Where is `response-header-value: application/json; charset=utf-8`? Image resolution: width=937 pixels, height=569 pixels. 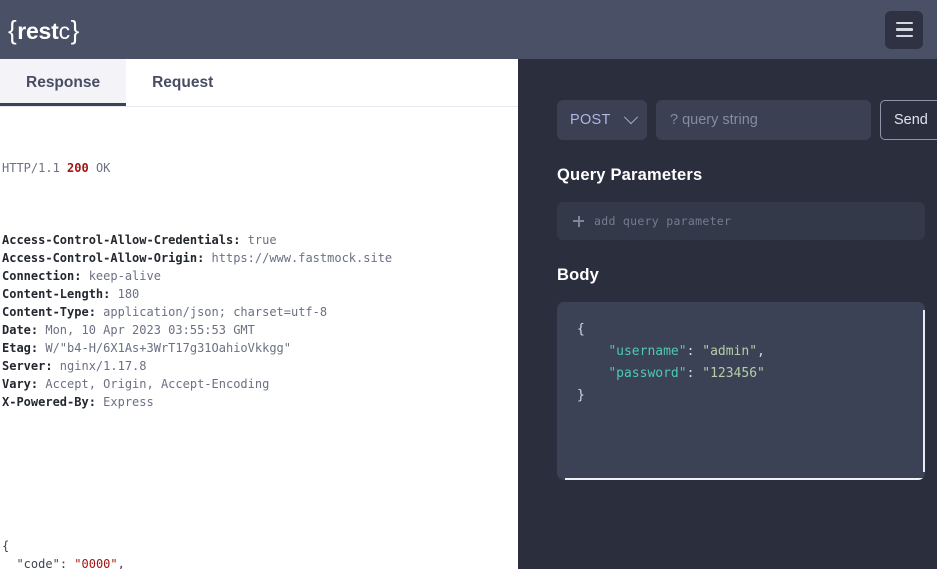
response-header-value: application/json; charset=utf-8 is located at coordinates (211, 312).